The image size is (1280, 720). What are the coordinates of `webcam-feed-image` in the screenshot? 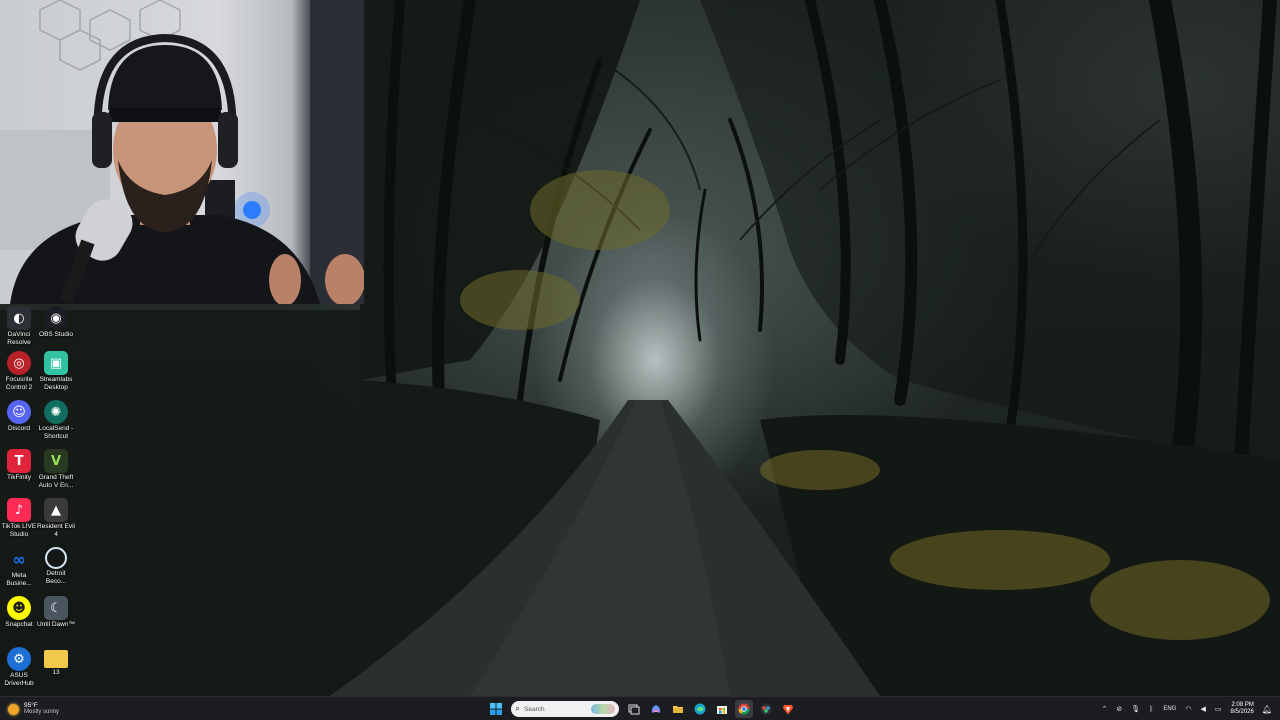 It's located at (182, 152).